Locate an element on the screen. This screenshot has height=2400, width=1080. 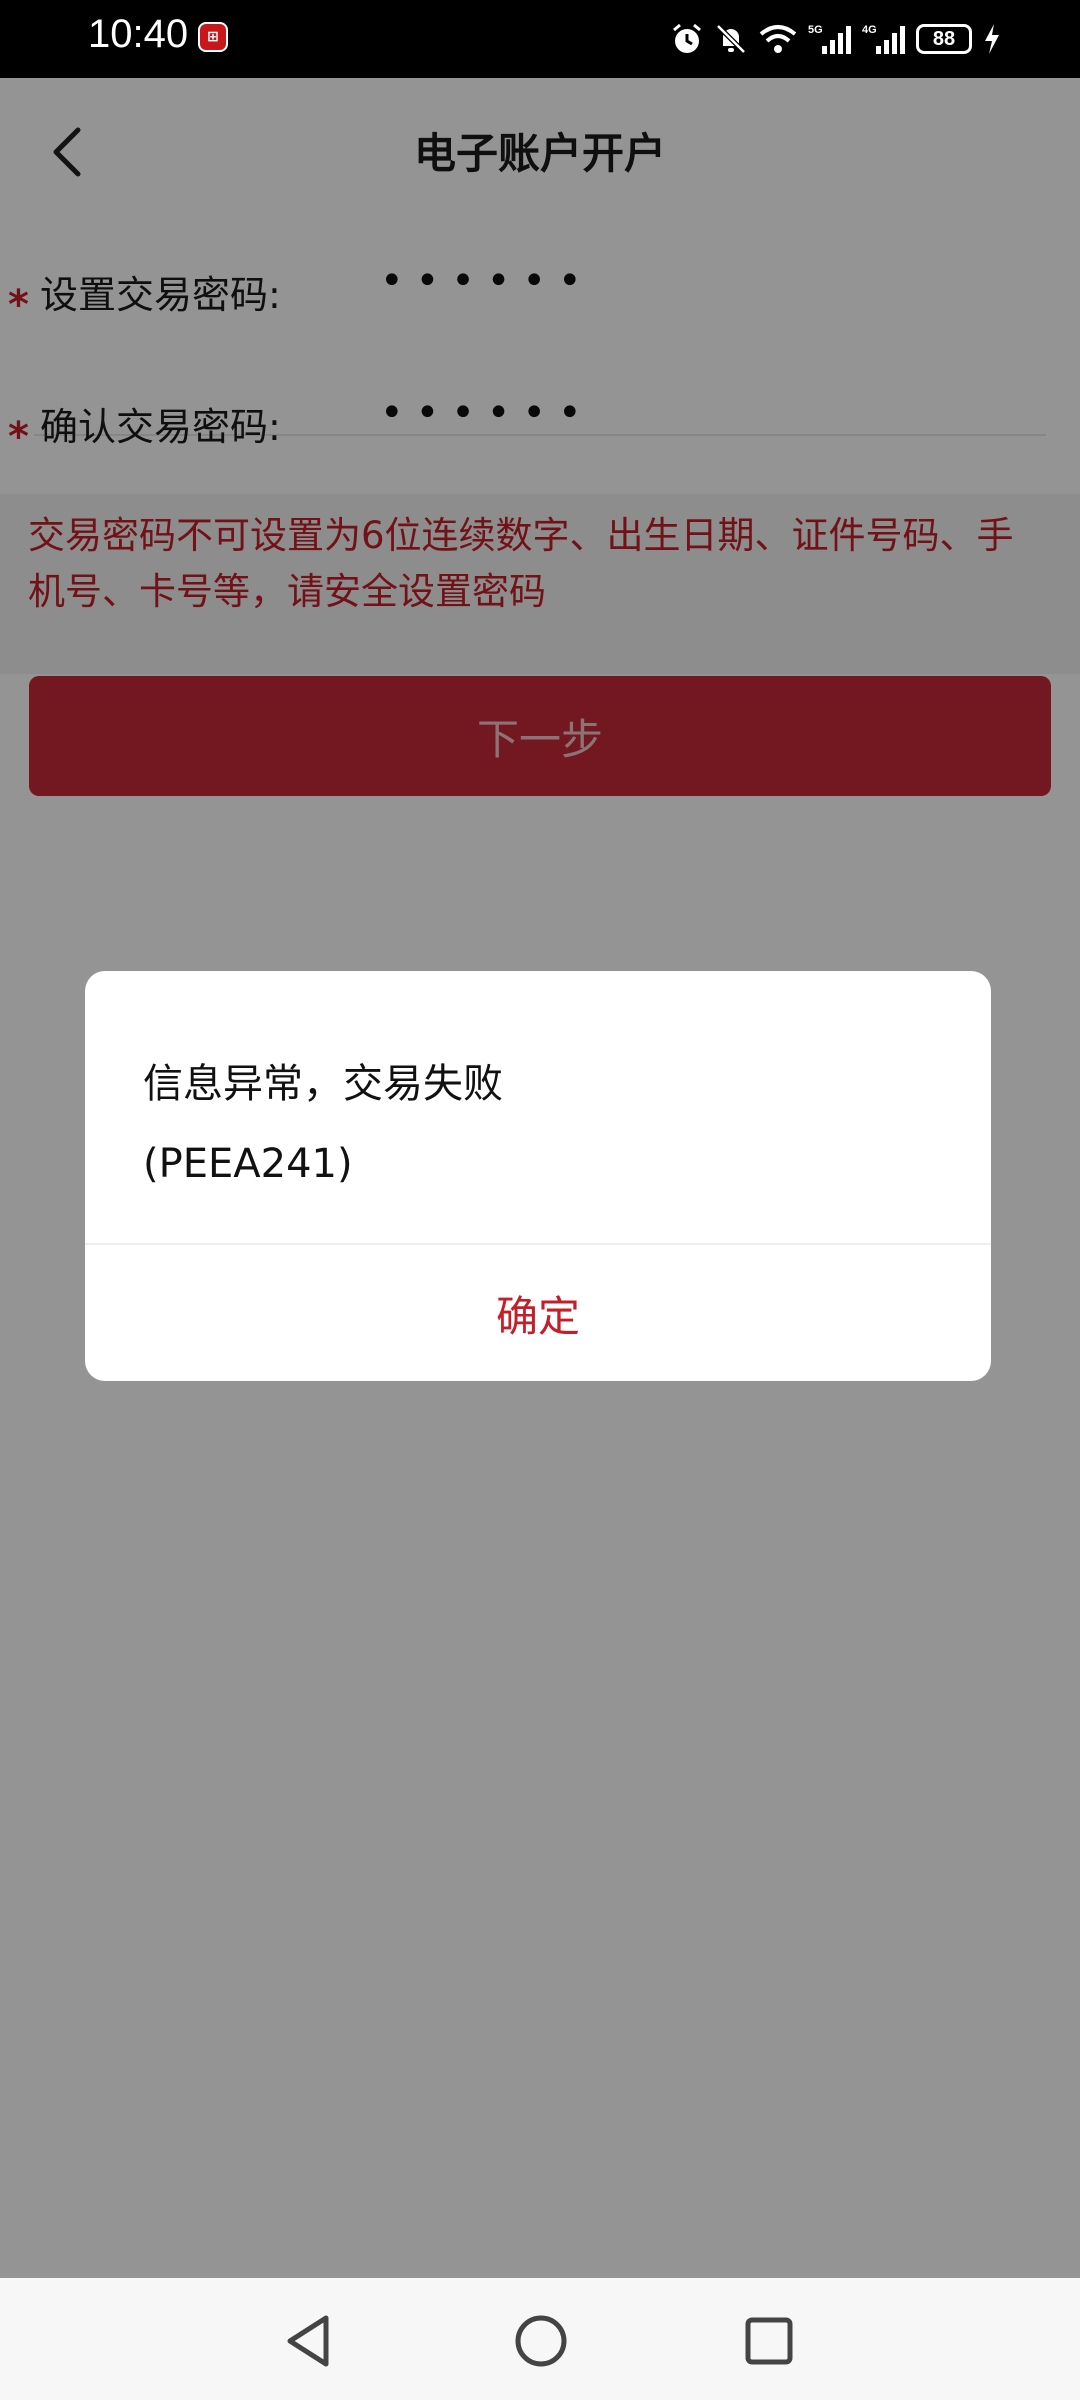
alarm-icon is located at coordinates (687, 38).